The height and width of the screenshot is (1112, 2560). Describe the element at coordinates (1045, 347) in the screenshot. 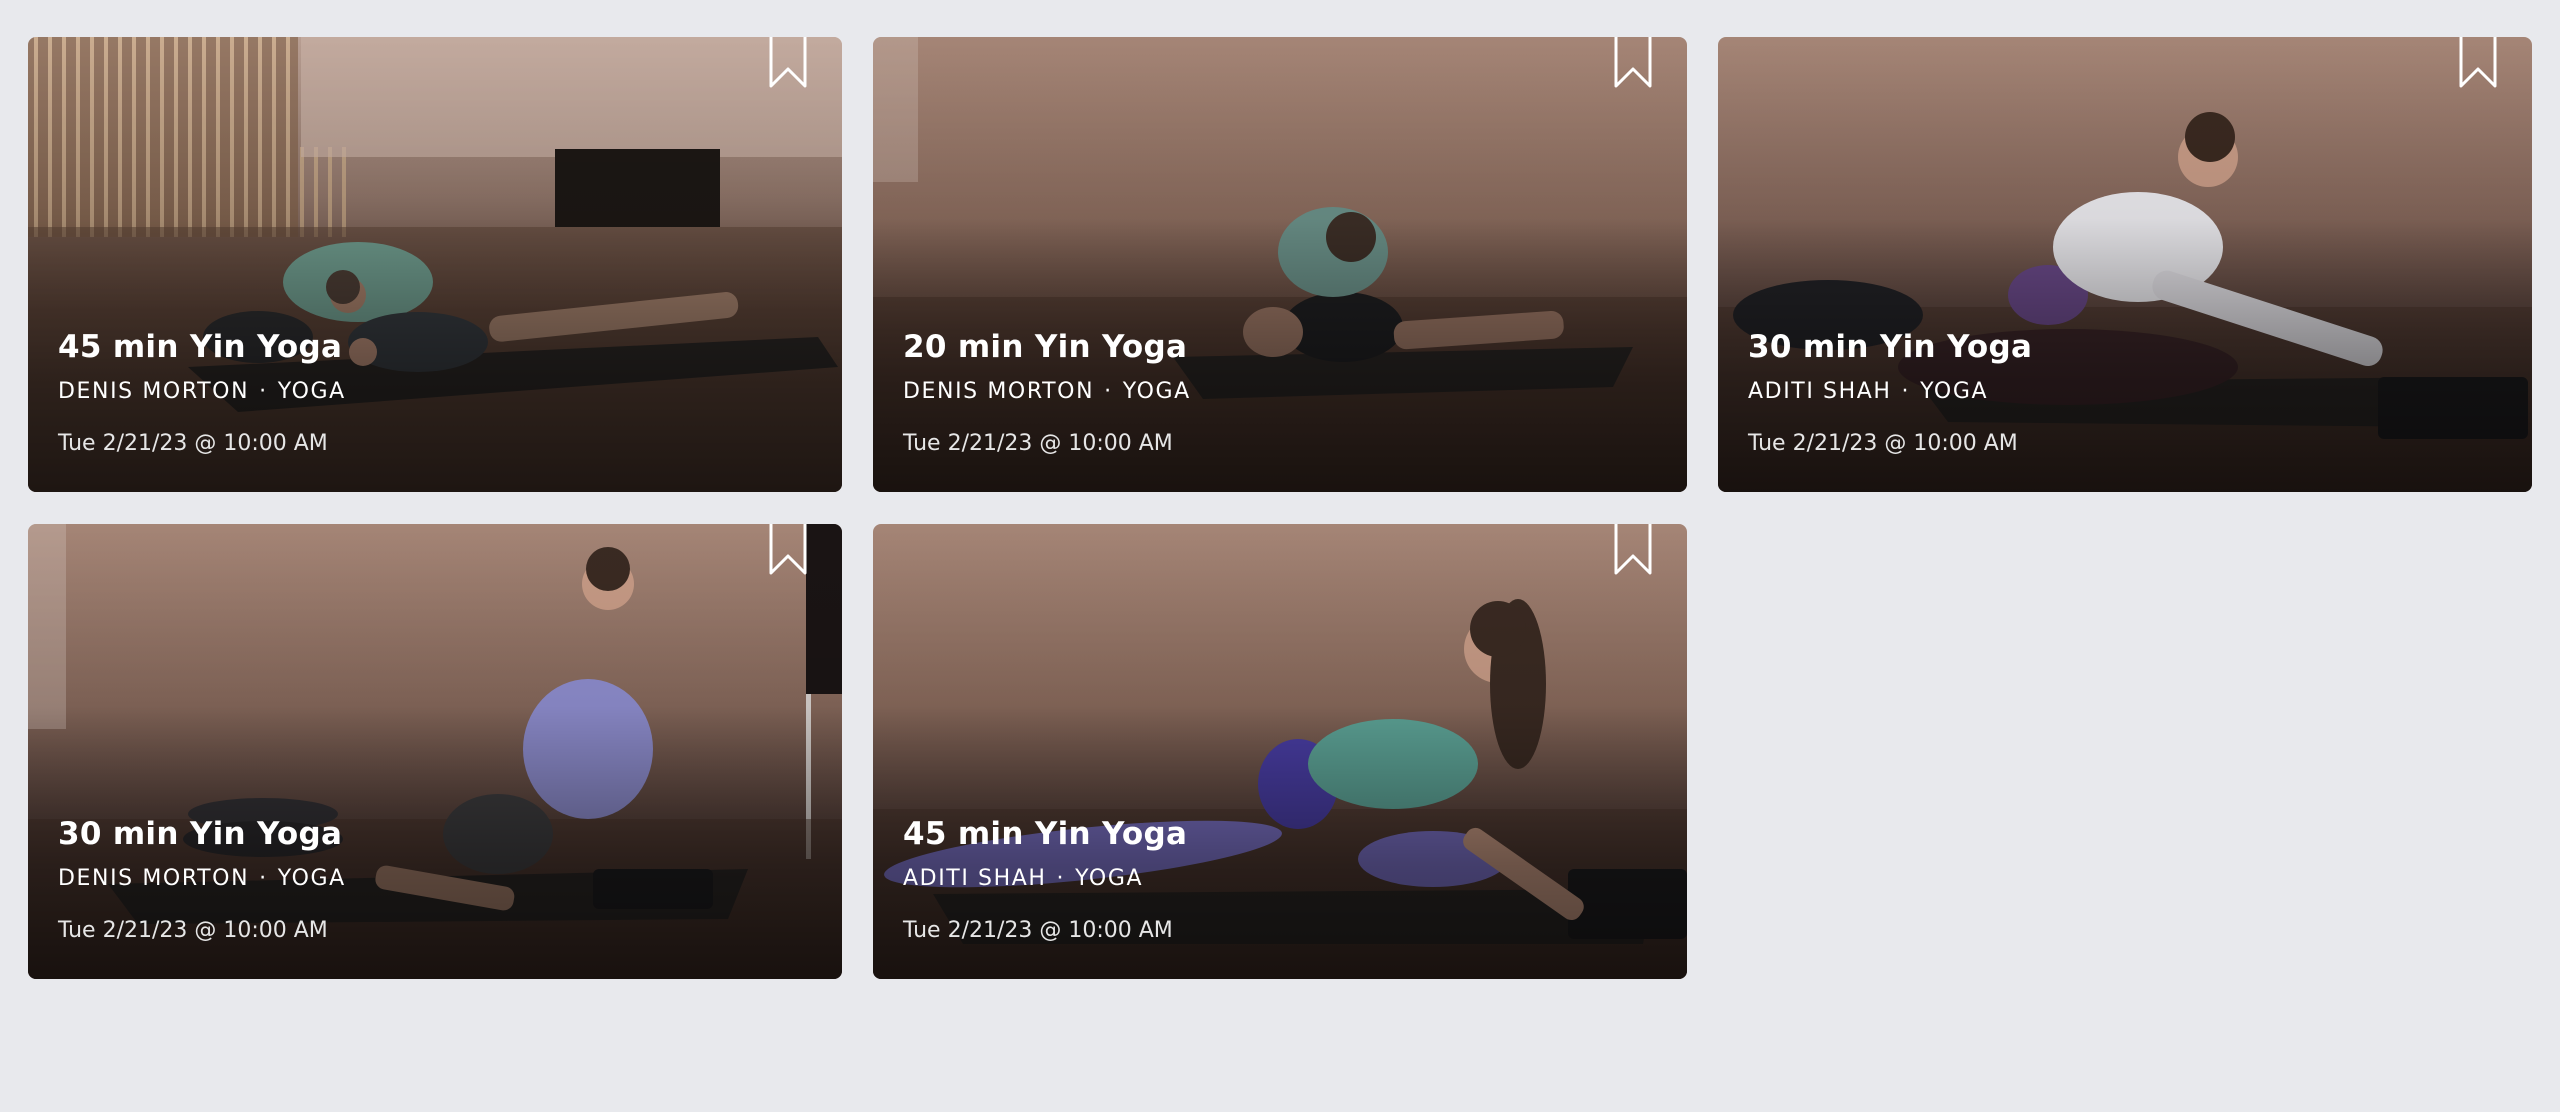

I see `class-title: 20 min Yin Yoga` at that location.